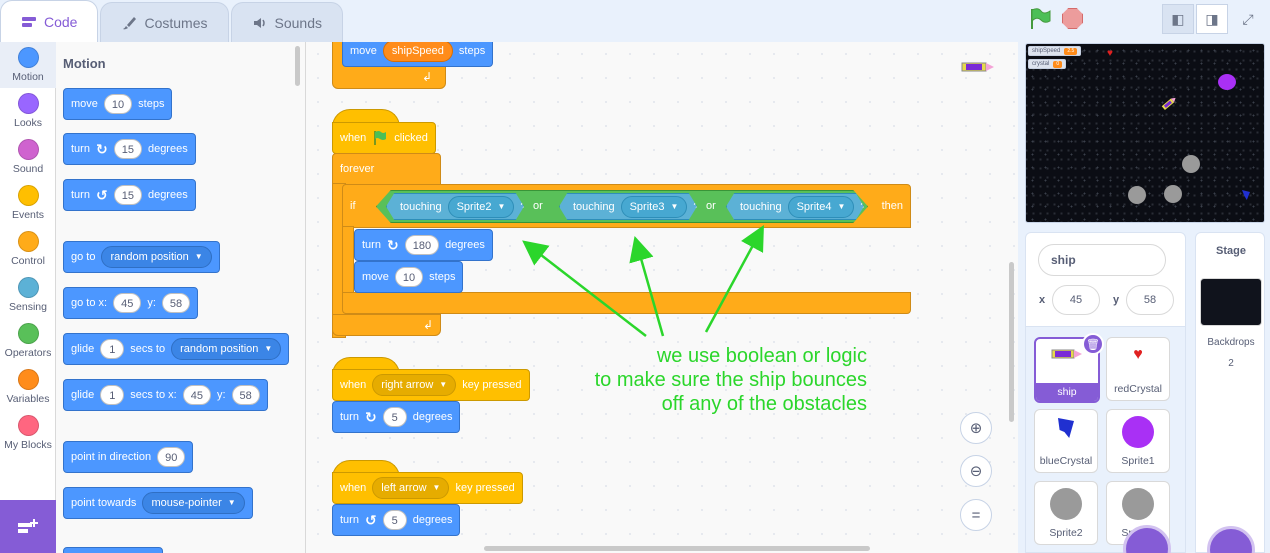 The width and height of the screenshot is (1270, 553). I want to click on trash-icon: 🗑, so click(1093, 344).